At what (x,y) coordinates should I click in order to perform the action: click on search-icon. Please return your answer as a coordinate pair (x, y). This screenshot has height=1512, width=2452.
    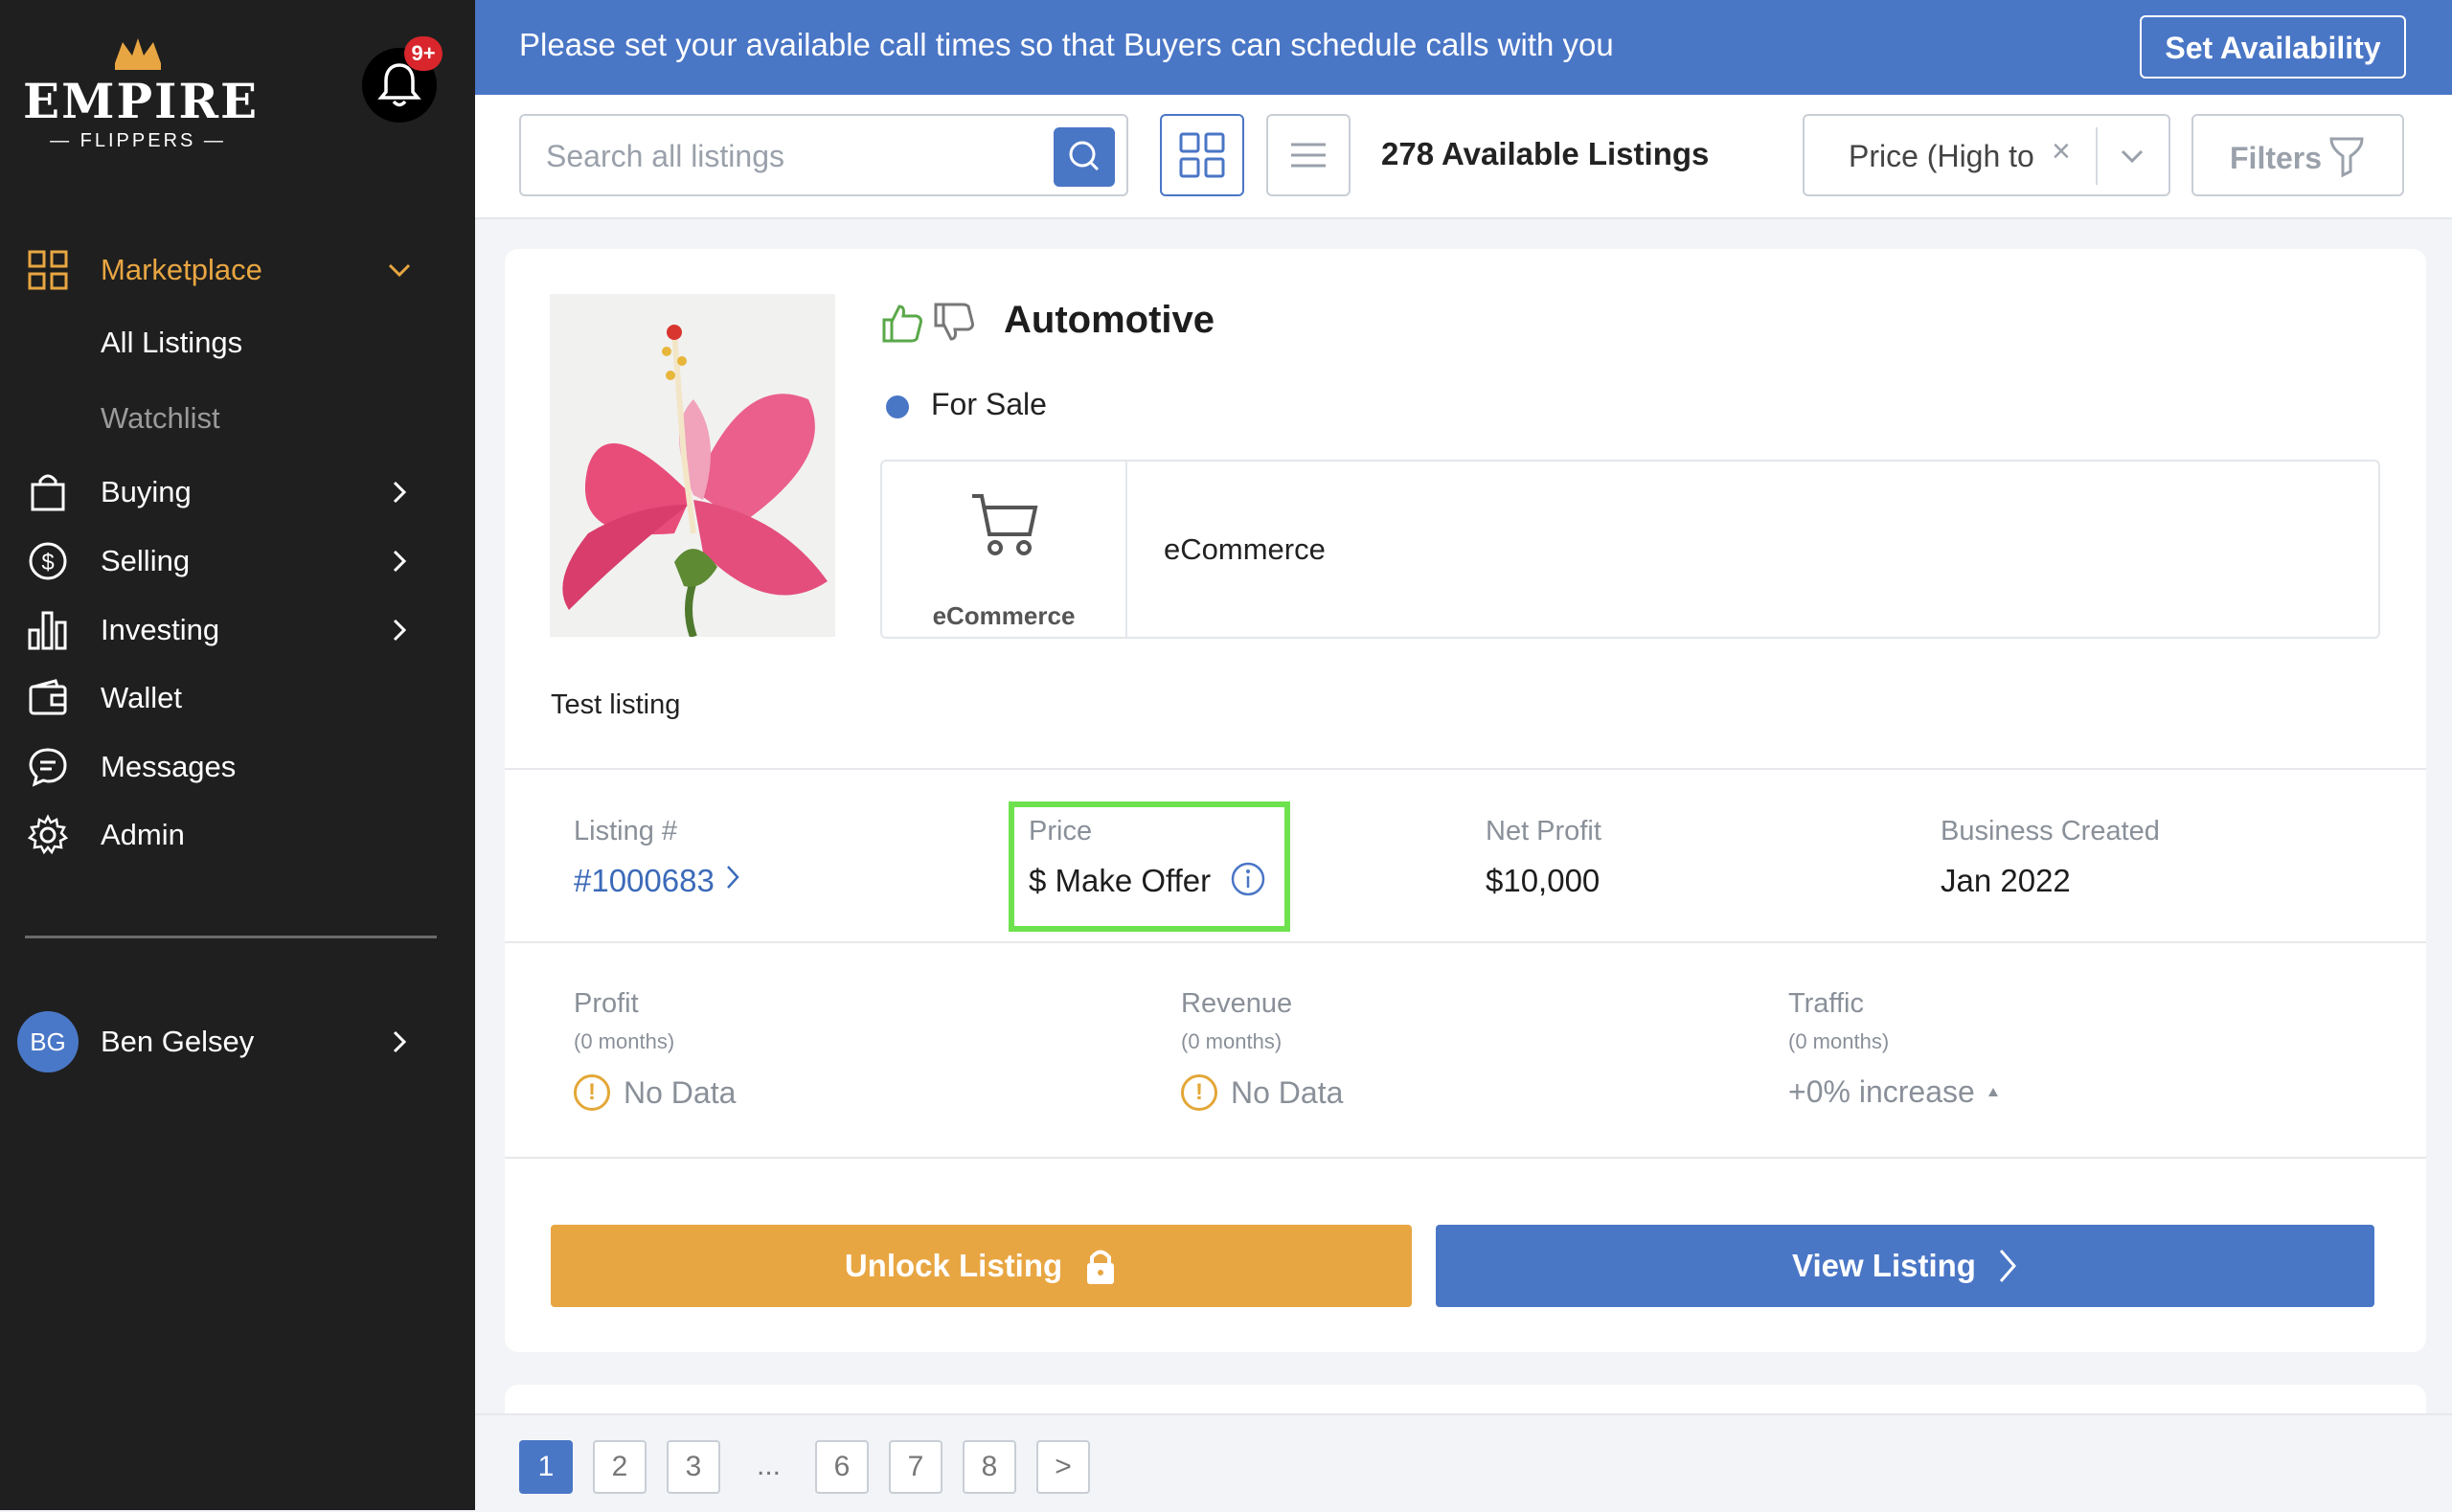
    Looking at the image, I should click on (1084, 156).